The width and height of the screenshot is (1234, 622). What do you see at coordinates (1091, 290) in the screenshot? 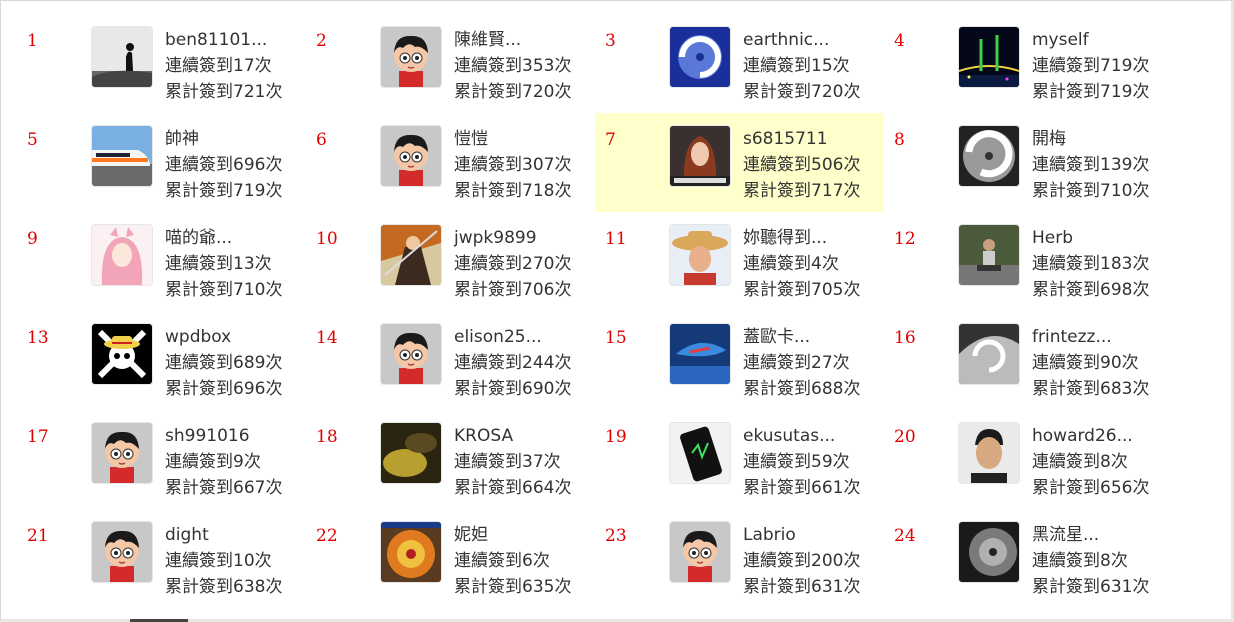
I see `total-signin-count: 累計簽到698次` at bounding box center [1091, 290].